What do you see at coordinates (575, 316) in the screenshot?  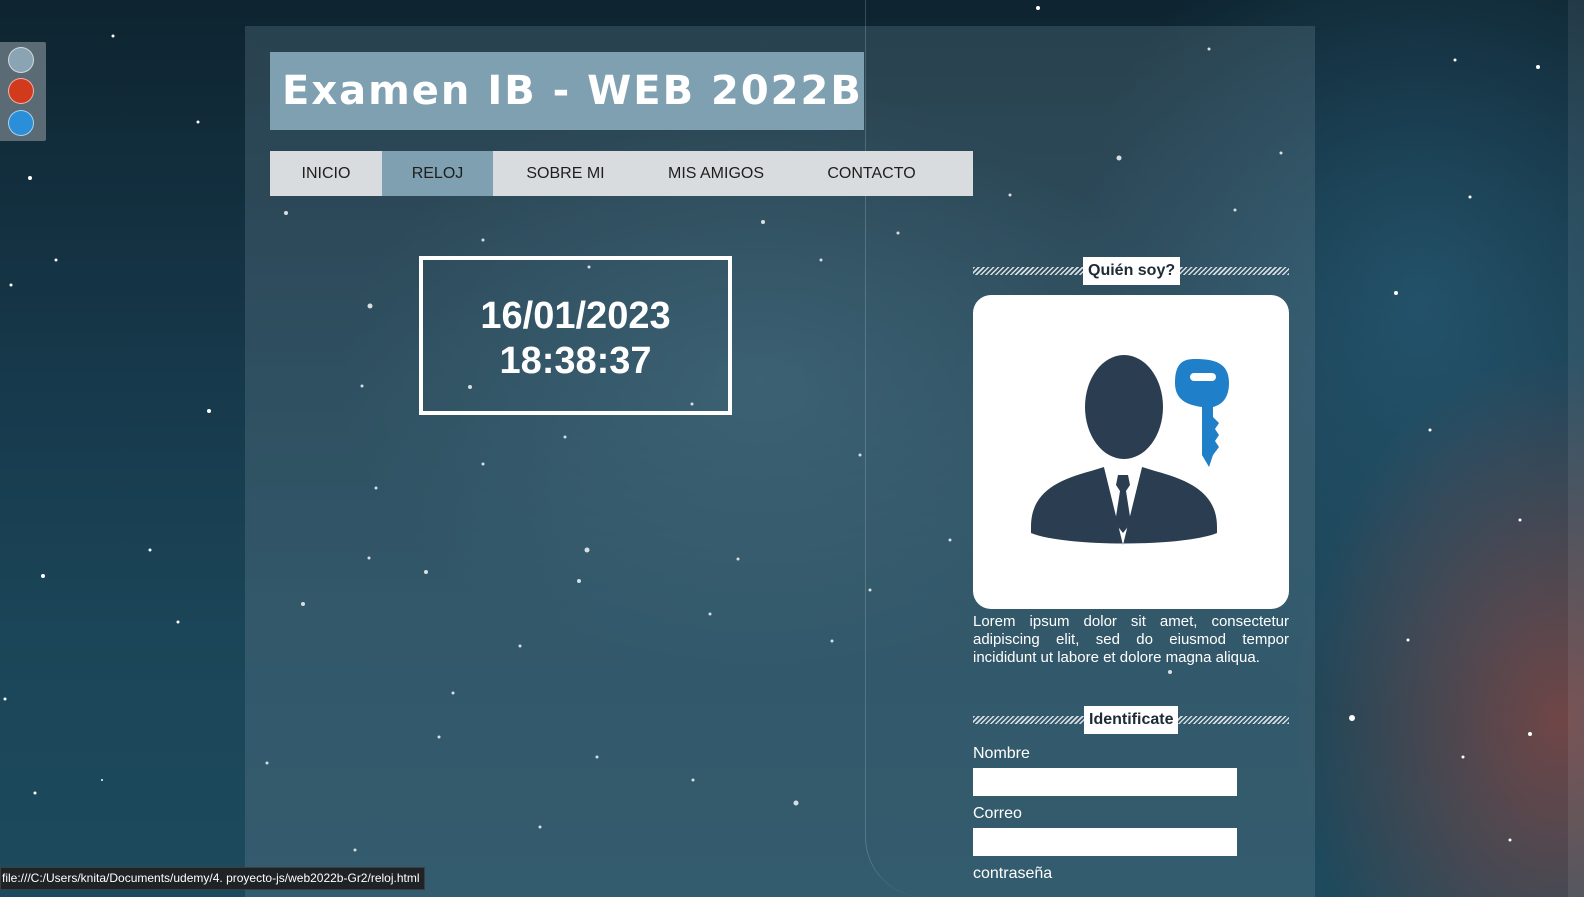 I see `clock-date: 16/01/2023` at bounding box center [575, 316].